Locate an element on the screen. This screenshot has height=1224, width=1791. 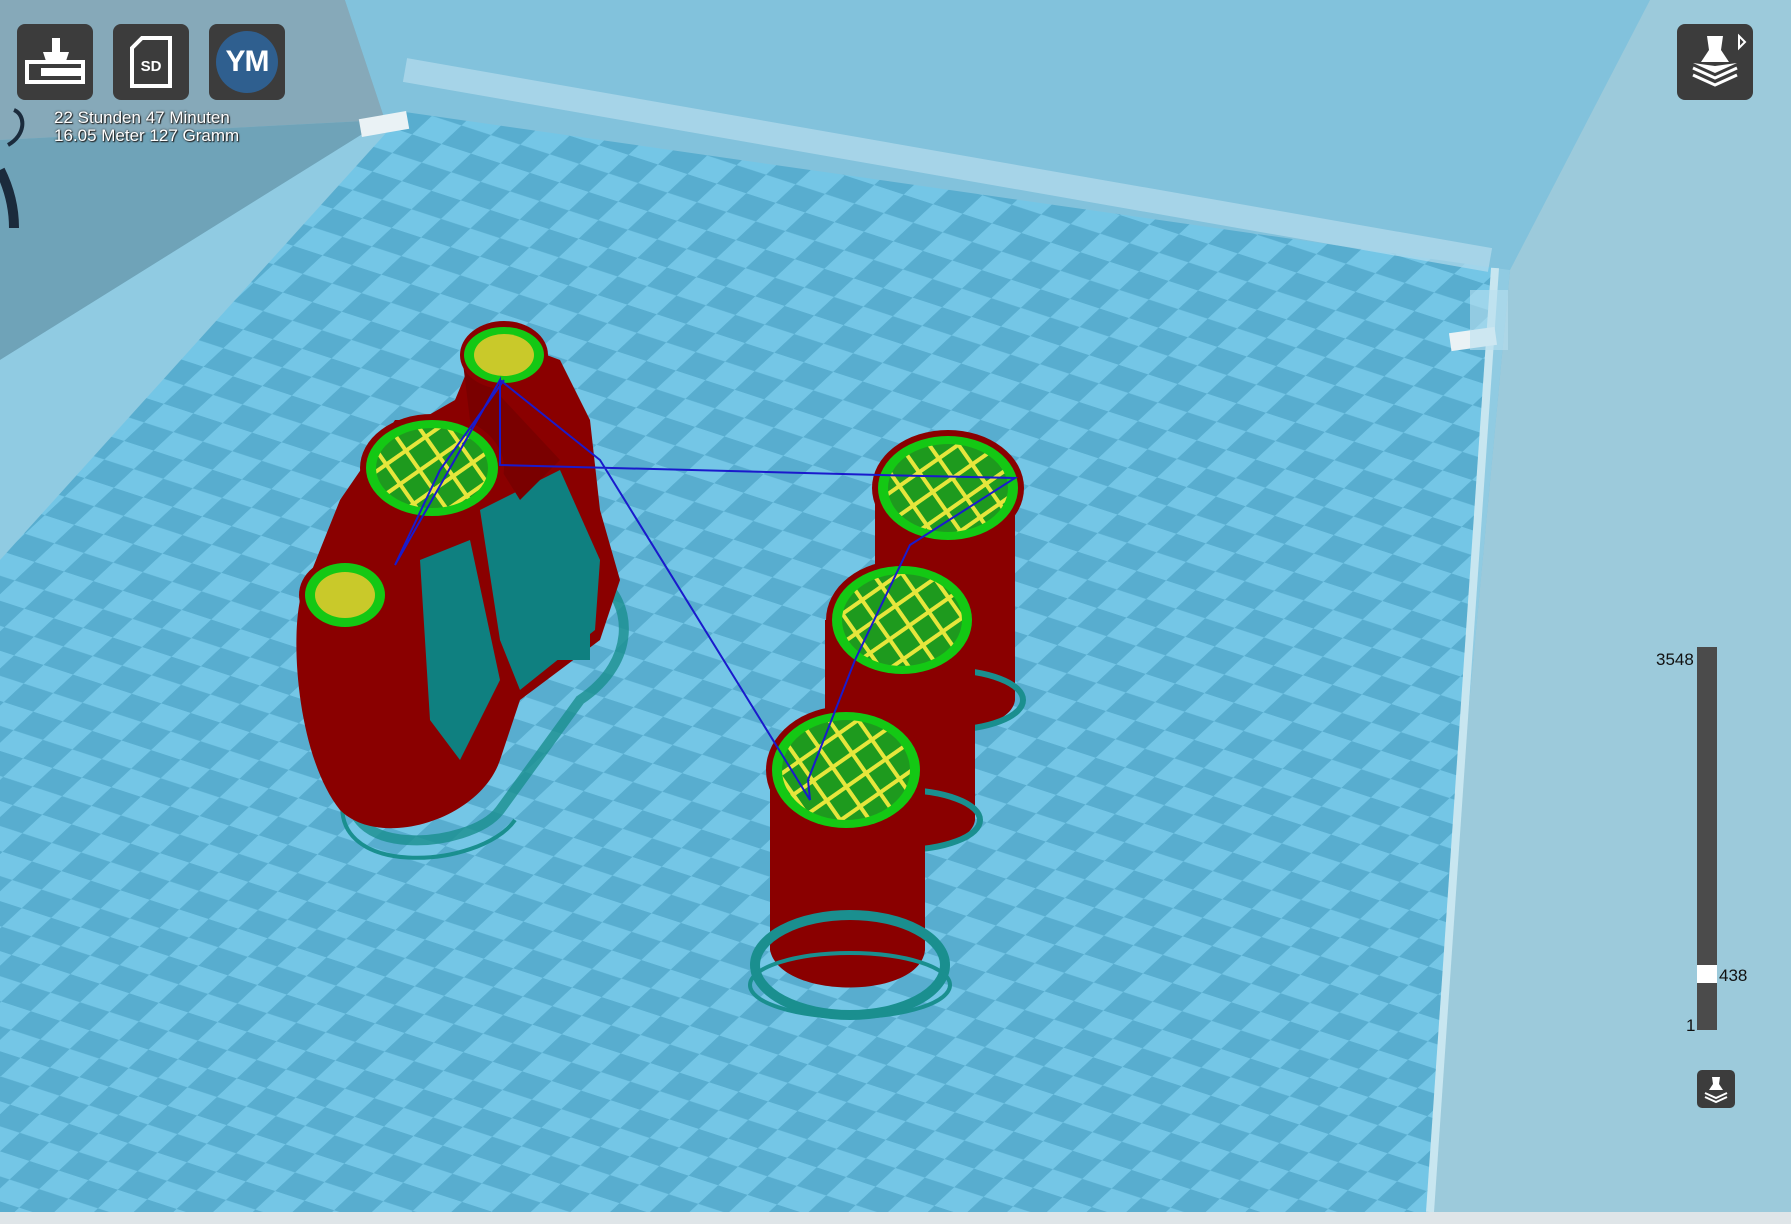
print-duration: 22 Stunden 47 Minuten is located at coordinates (142, 117).